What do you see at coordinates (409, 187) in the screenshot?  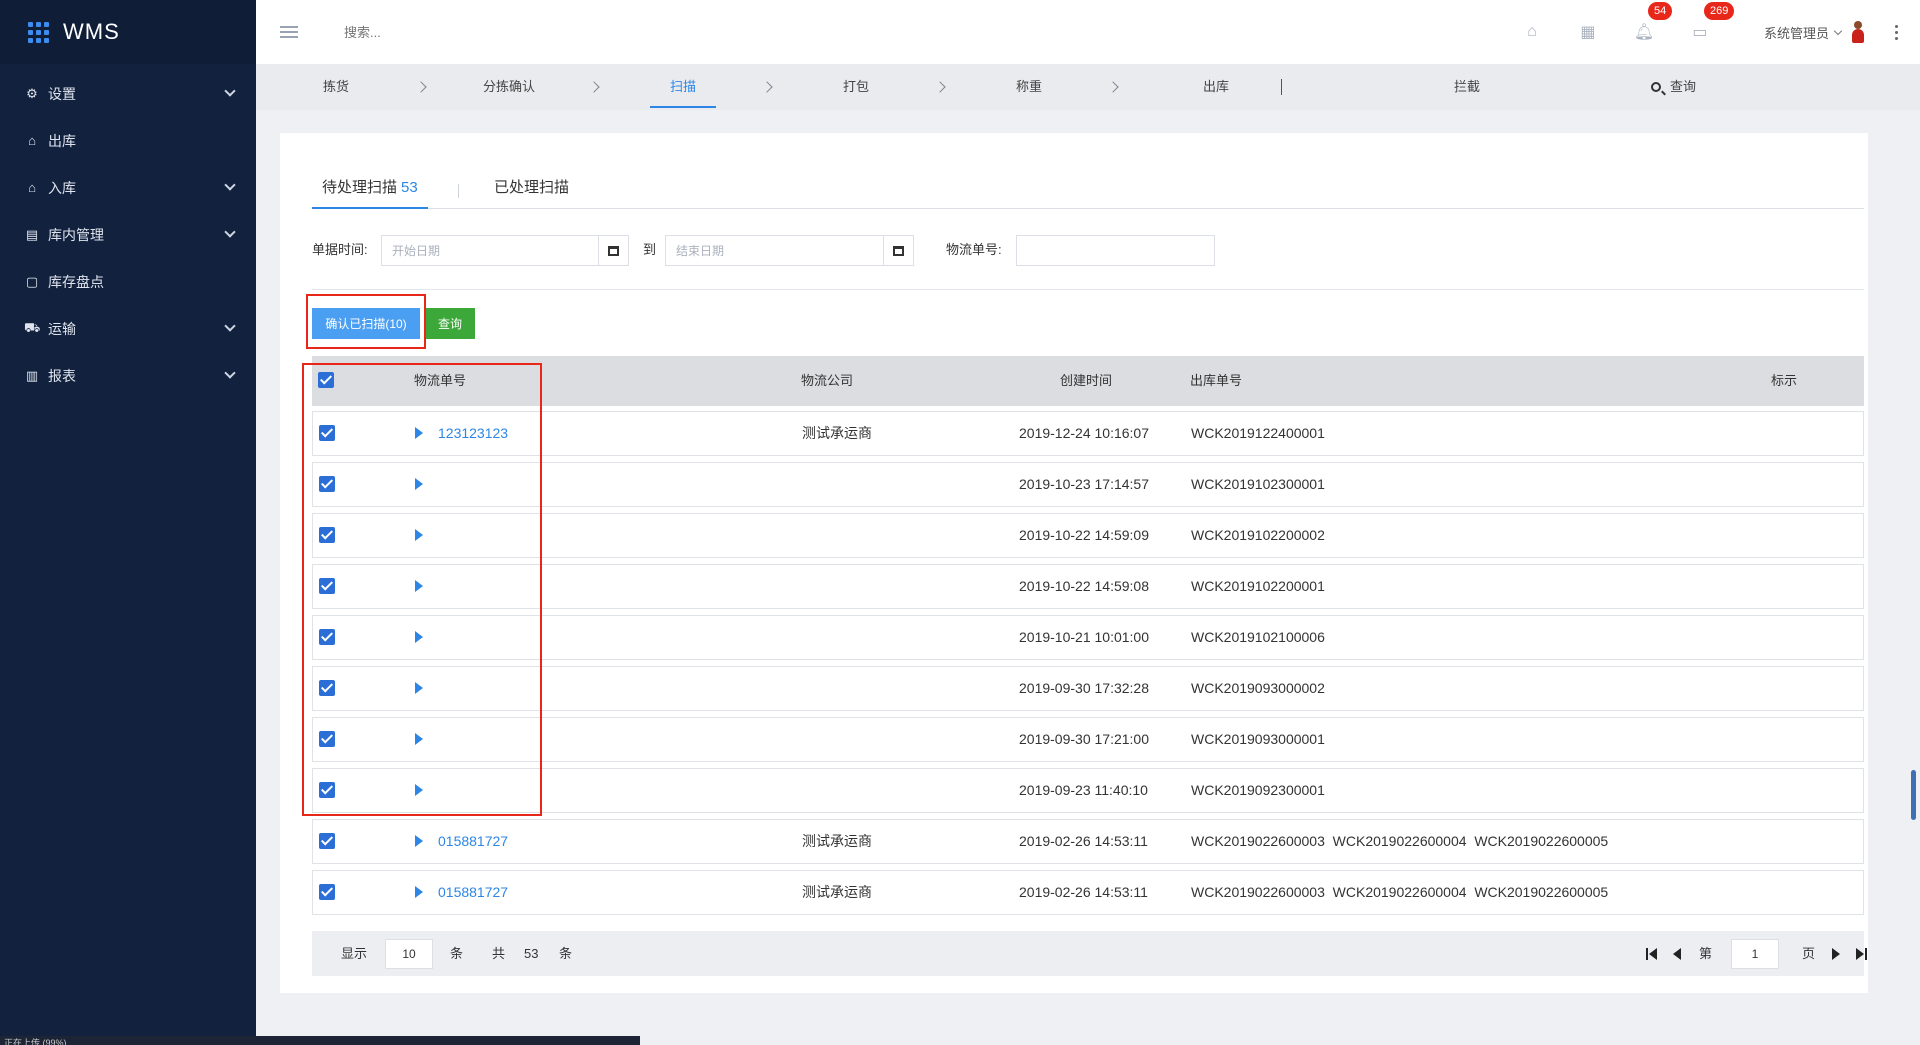 I see `tab-pending-count: 53` at bounding box center [409, 187].